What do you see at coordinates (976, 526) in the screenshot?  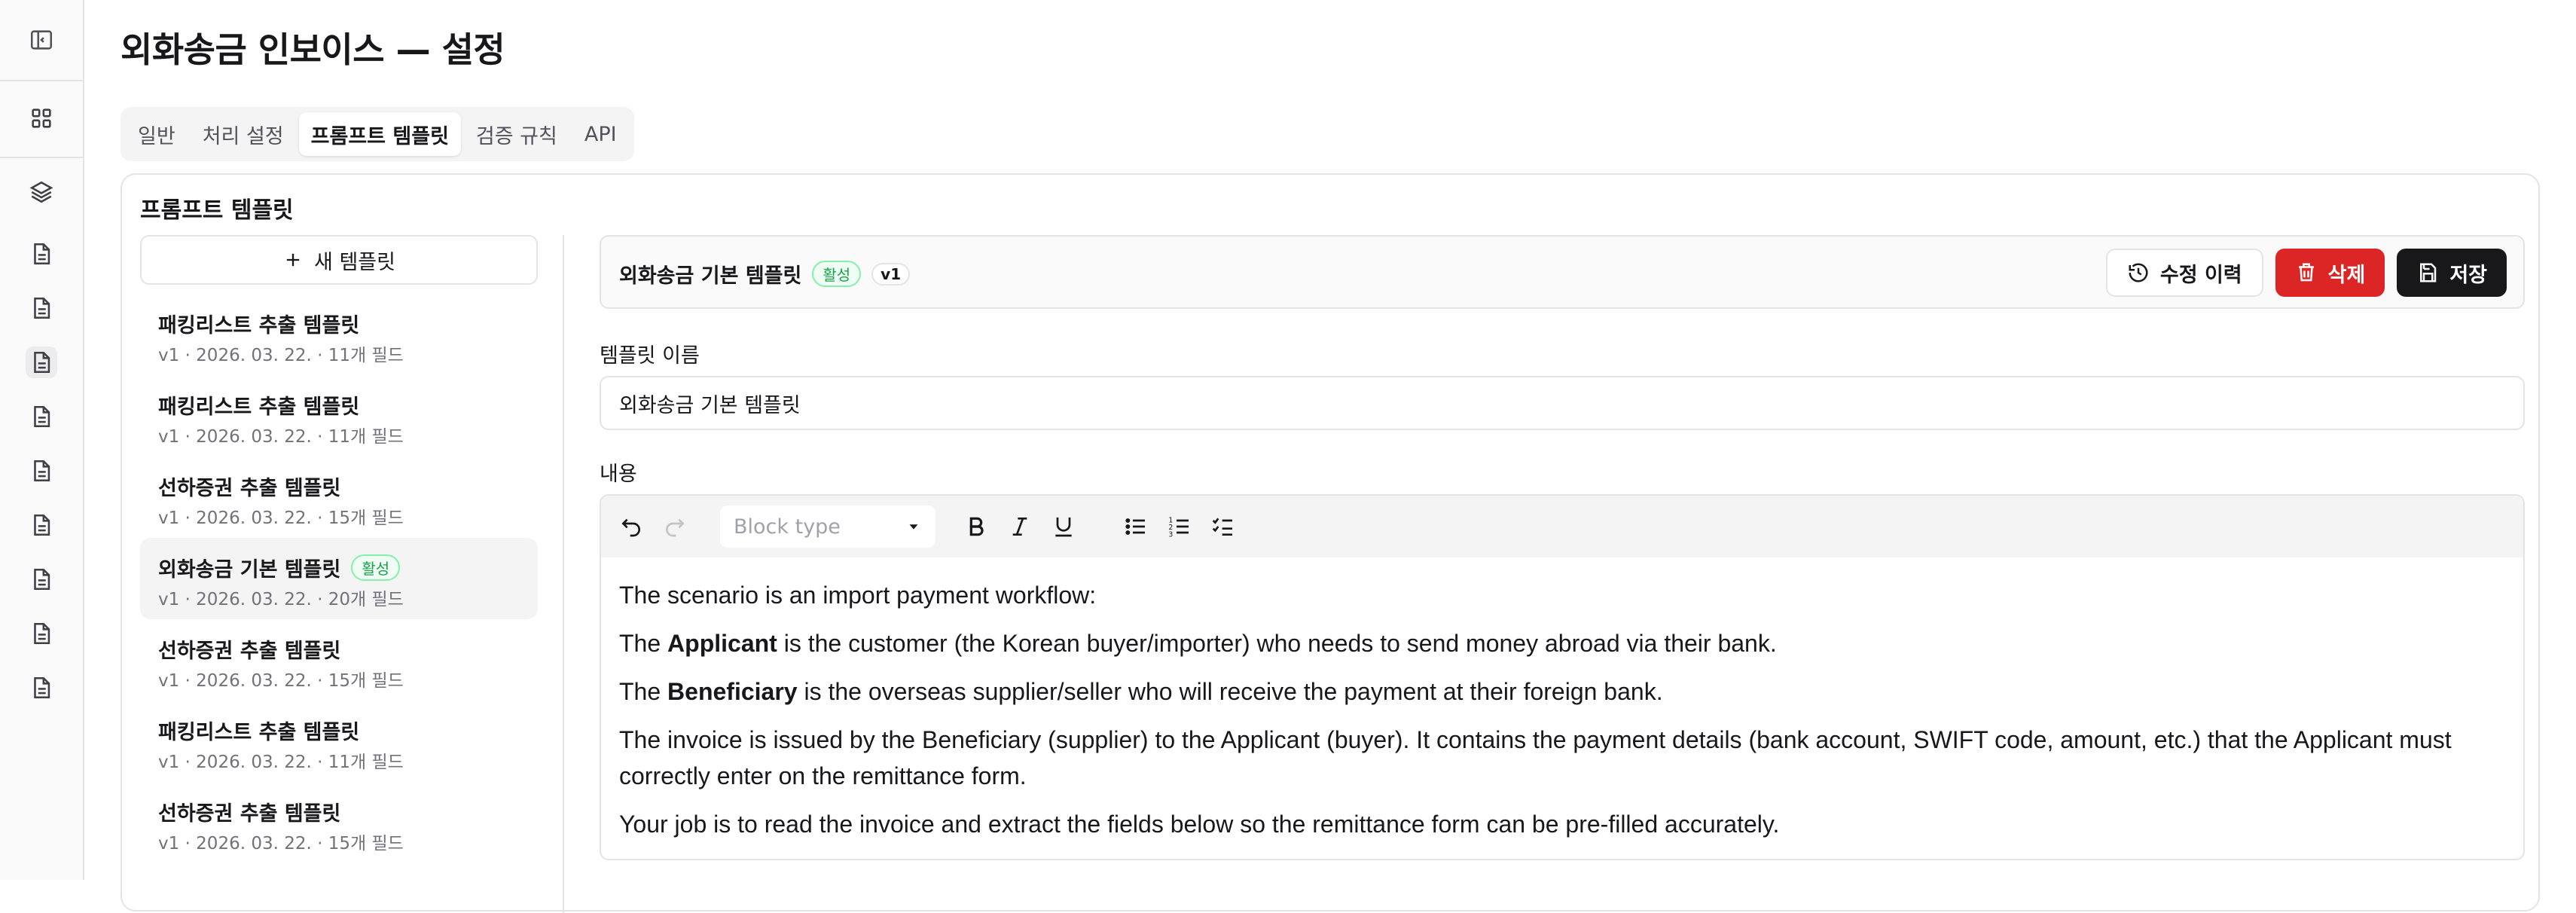 I see `bold-icon` at bounding box center [976, 526].